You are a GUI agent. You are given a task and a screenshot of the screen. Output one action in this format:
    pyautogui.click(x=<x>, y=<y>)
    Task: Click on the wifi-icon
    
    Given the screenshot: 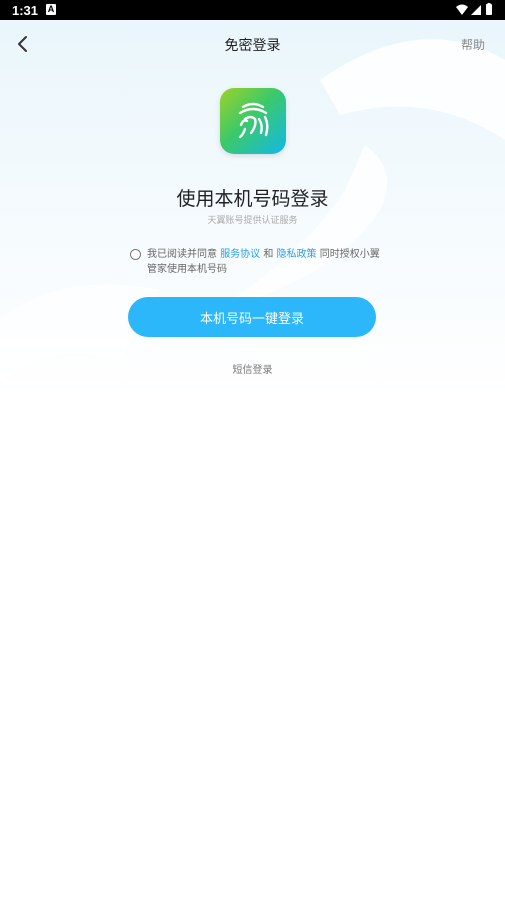 What is the action you would take?
    pyautogui.click(x=462, y=9)
    